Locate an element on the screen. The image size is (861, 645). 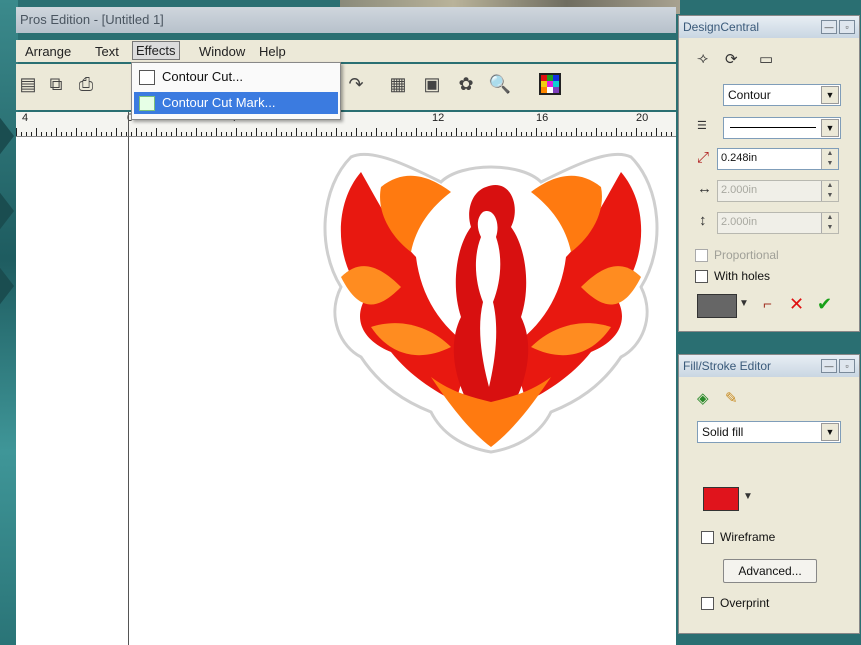
menu-help: Help is located at coordinates (272, 51).